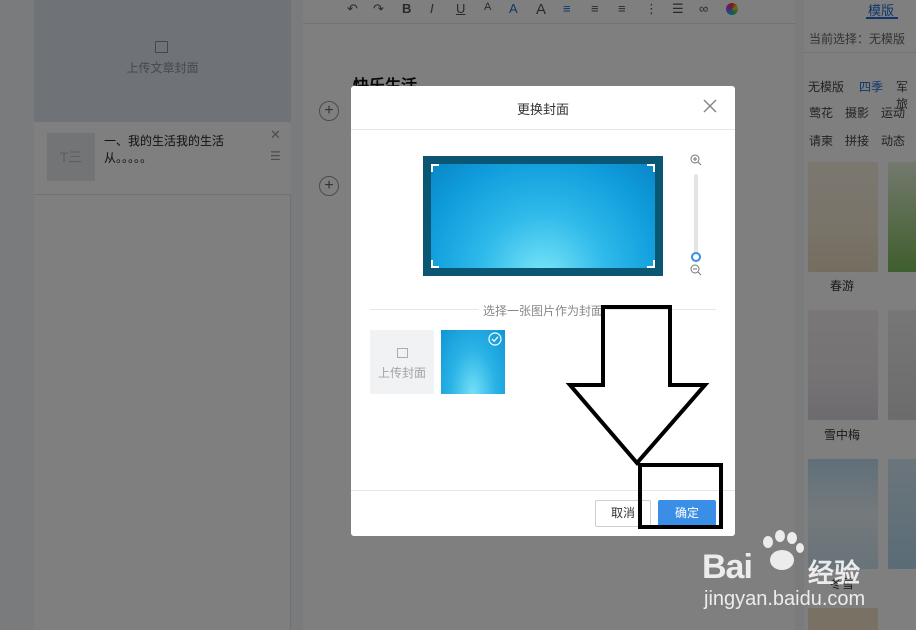 This screenshot has width=916, height=630. What do you see at coordinates (727, 567) in the screenshot?
I see `watermark-brand: Bai` at bounding box center [727, 567].